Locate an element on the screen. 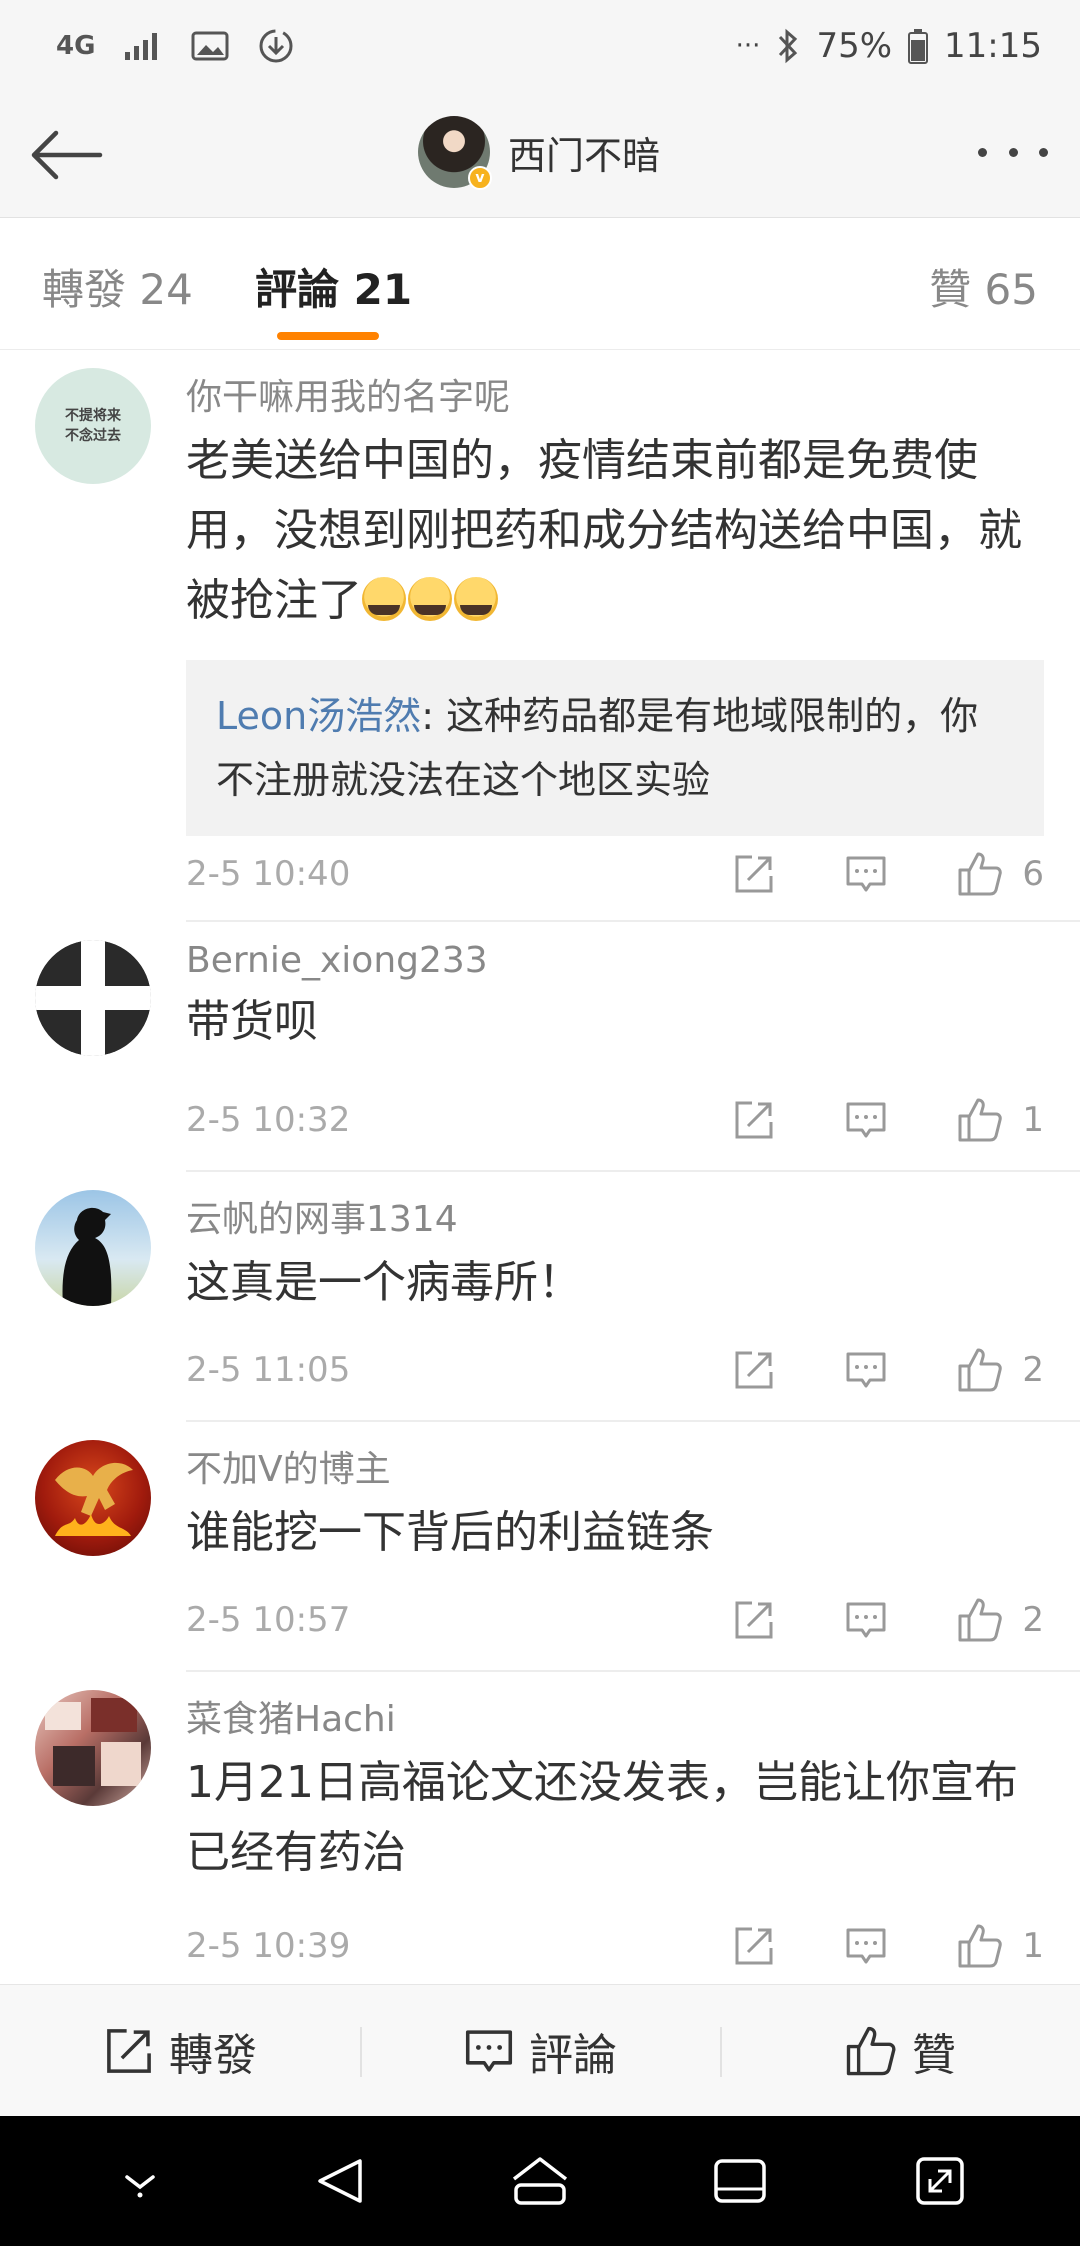 The height and width of the screenshot is (2246, 1080). comment-author: 云帆的网事1314 is located at coordinates (615, 1216).